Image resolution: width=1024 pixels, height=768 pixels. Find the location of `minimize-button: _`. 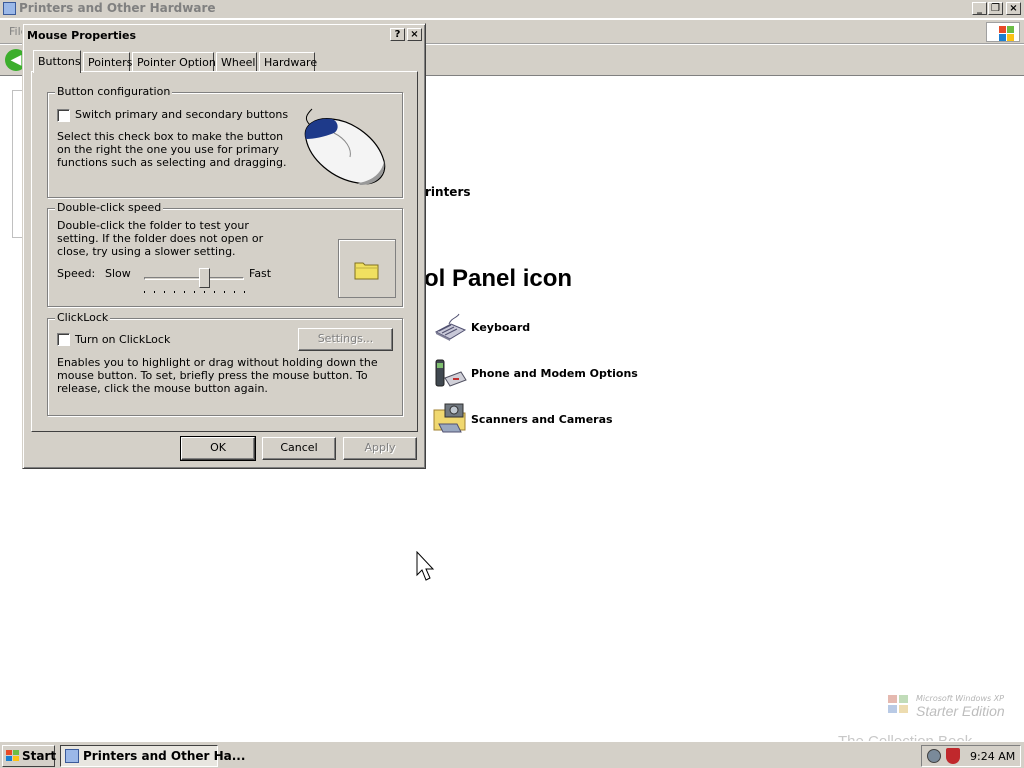

minimize-button: _ is located at coordinates (979, 8).